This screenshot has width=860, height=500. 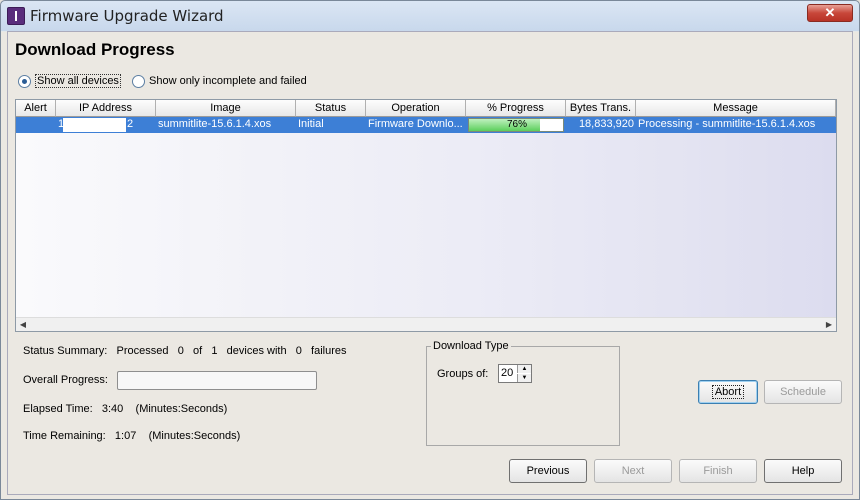 I want to click on groups-of-value: 20, so click(x=507, y=373).